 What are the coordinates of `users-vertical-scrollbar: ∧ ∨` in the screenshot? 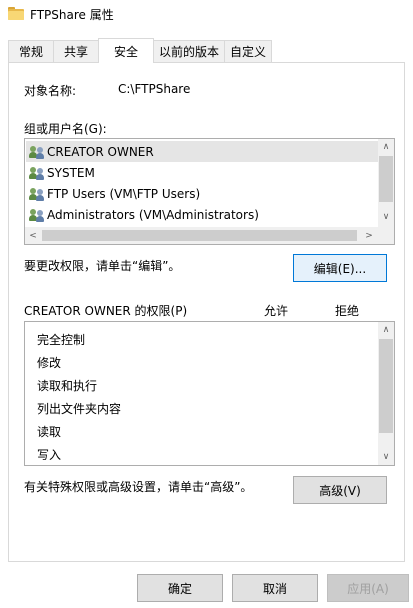 It's located at (386, 183).